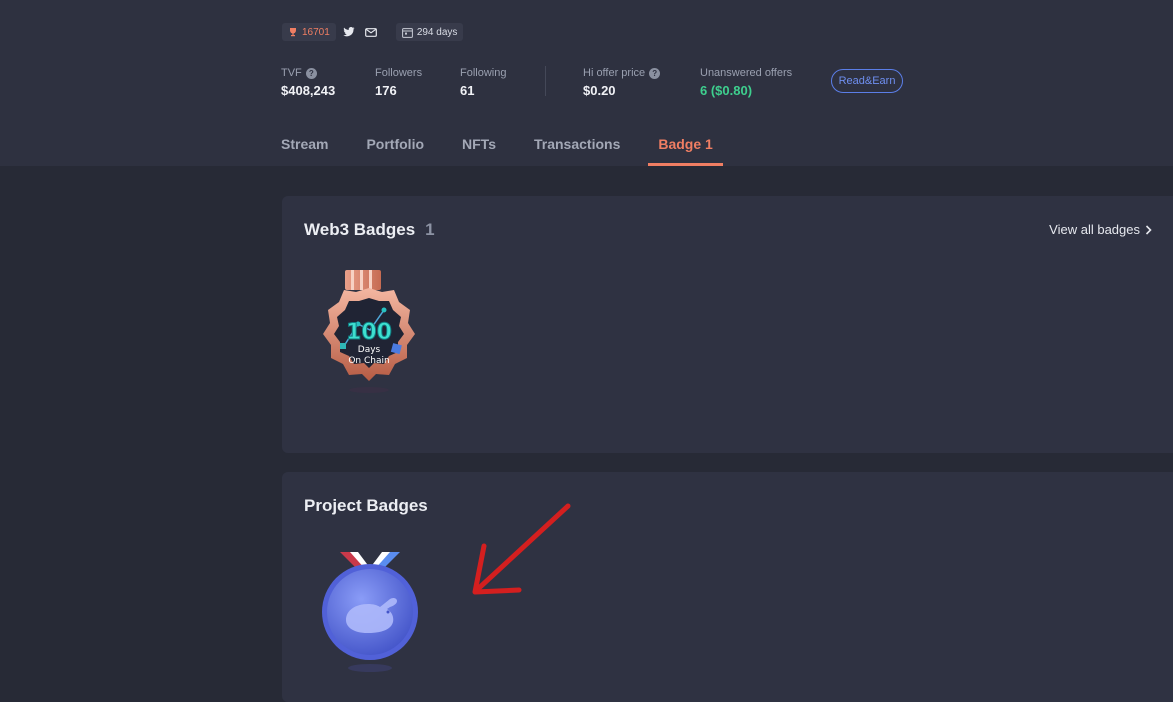  I want to click on tab-portfolio: Portfolio, so click(395, 151).